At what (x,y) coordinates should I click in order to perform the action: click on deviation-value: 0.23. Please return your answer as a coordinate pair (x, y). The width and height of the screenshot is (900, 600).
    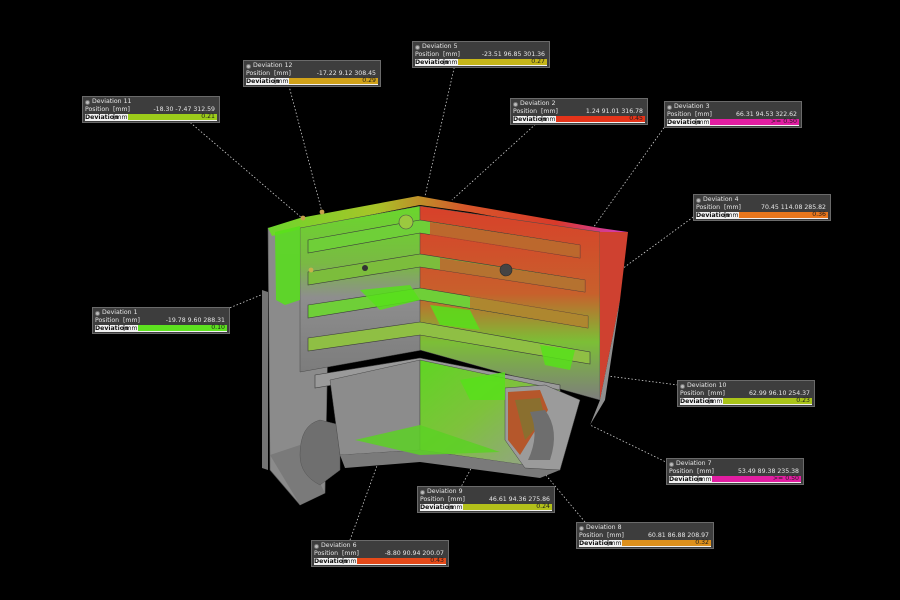
    Looking at the image, I should click on (767, 401).